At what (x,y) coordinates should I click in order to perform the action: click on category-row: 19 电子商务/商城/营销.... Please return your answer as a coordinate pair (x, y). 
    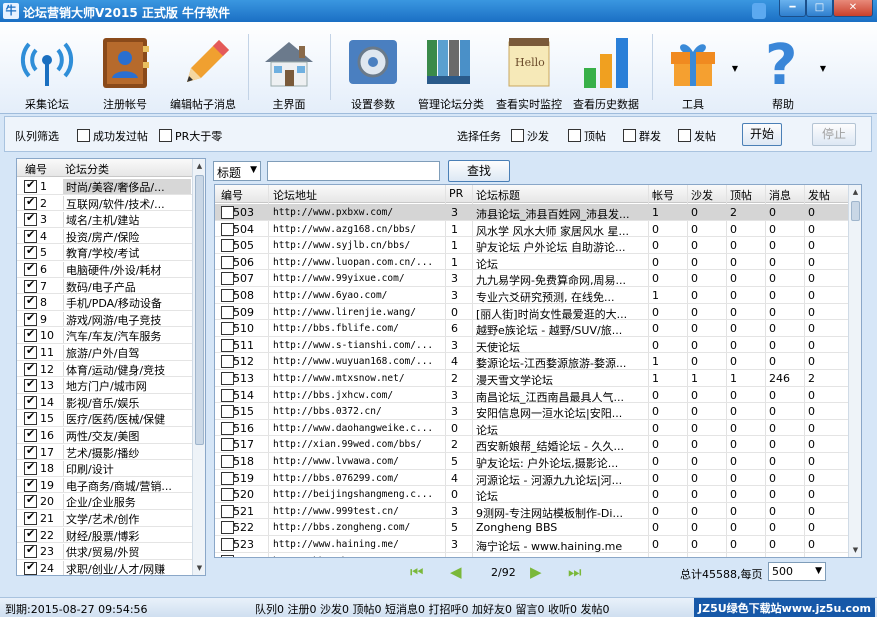
    Looking at the image, I should click on (105, 485).